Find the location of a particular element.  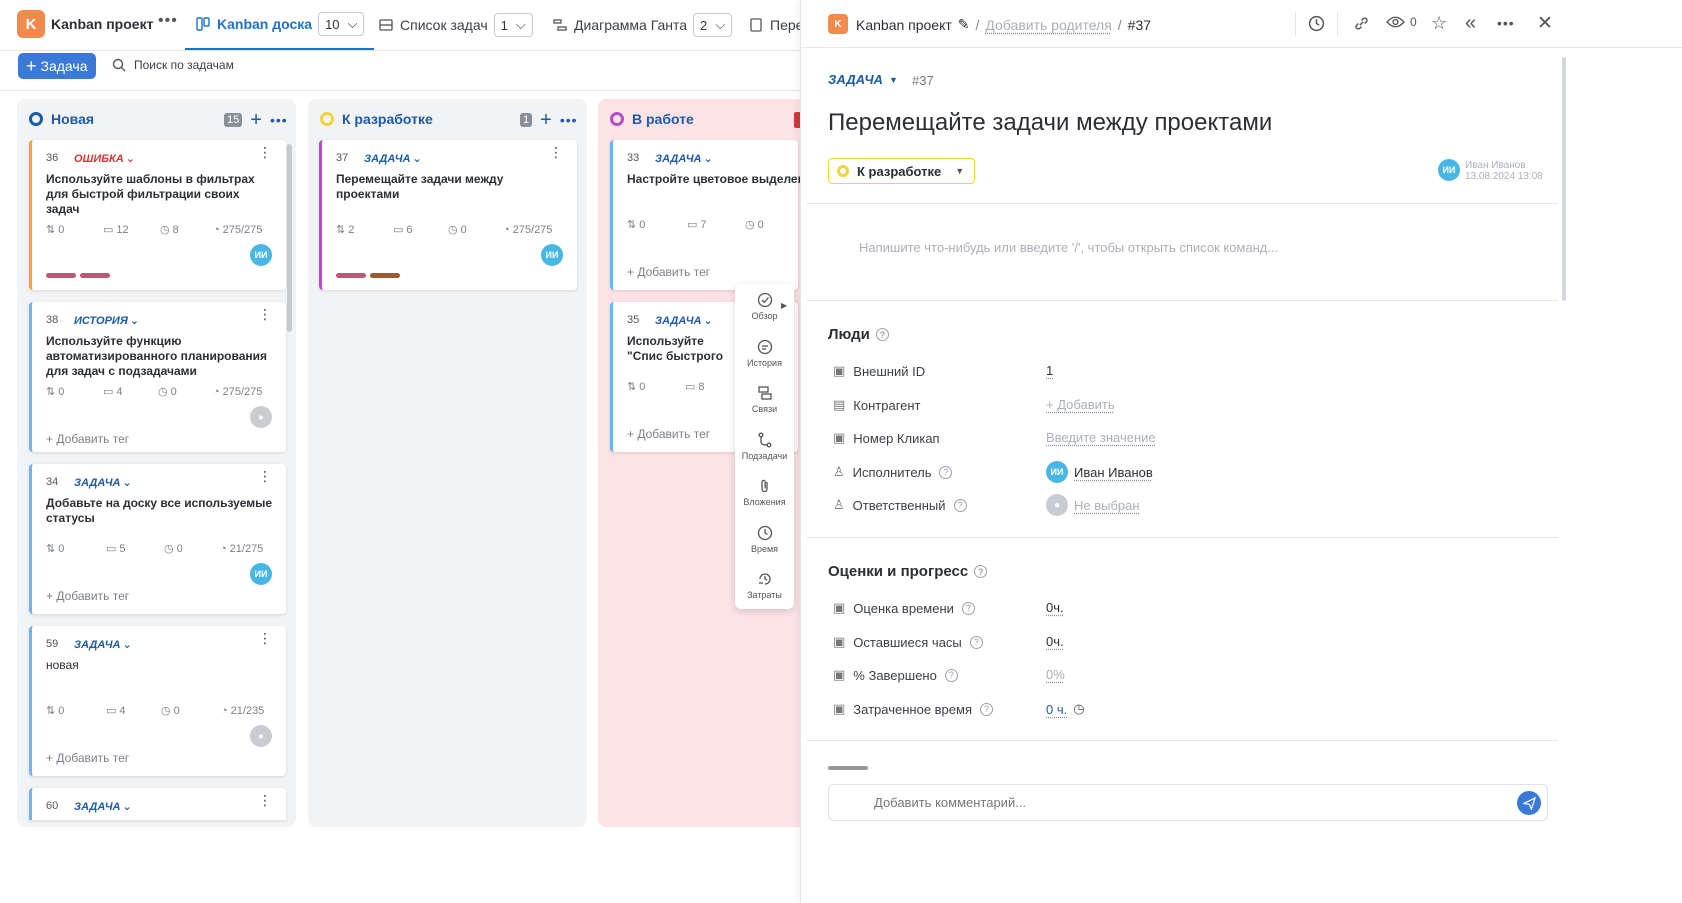

tab-count-select: 1 ⌵ is located at coordinates (513, 25).